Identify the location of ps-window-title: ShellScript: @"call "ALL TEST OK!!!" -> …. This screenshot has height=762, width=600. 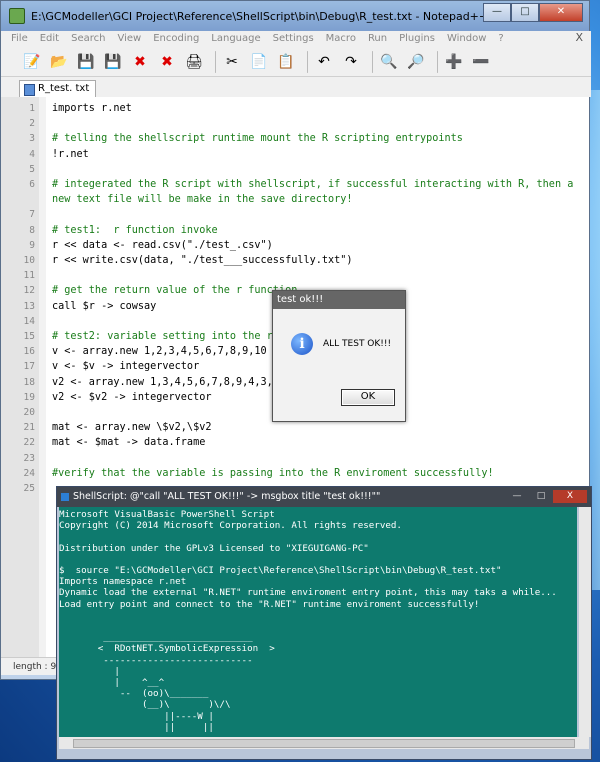
(227, 496).